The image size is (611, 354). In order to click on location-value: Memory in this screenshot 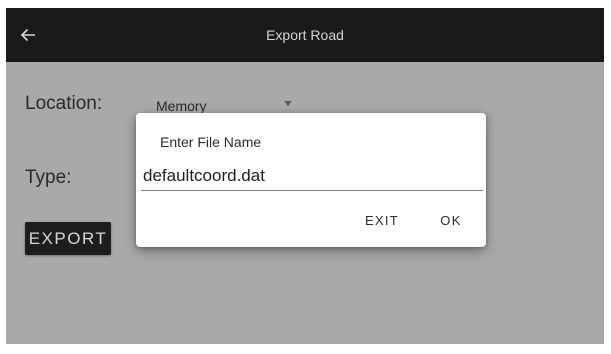, I will do `click(181, 106)`.